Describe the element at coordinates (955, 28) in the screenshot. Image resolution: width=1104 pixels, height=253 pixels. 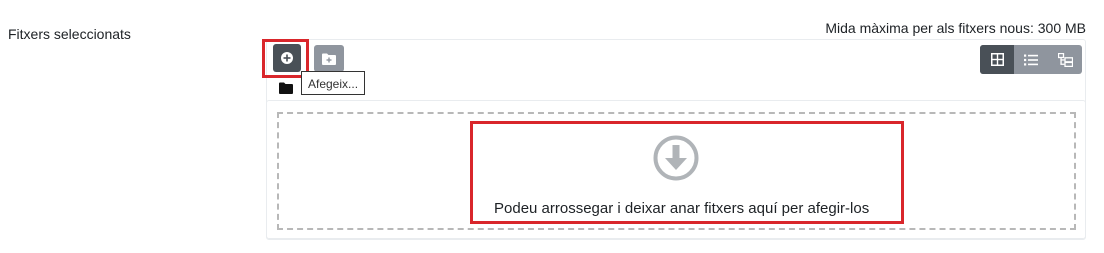
I see `max-file-size-text: Mida màxima per als fitxers nous: 300 MB` at that location.